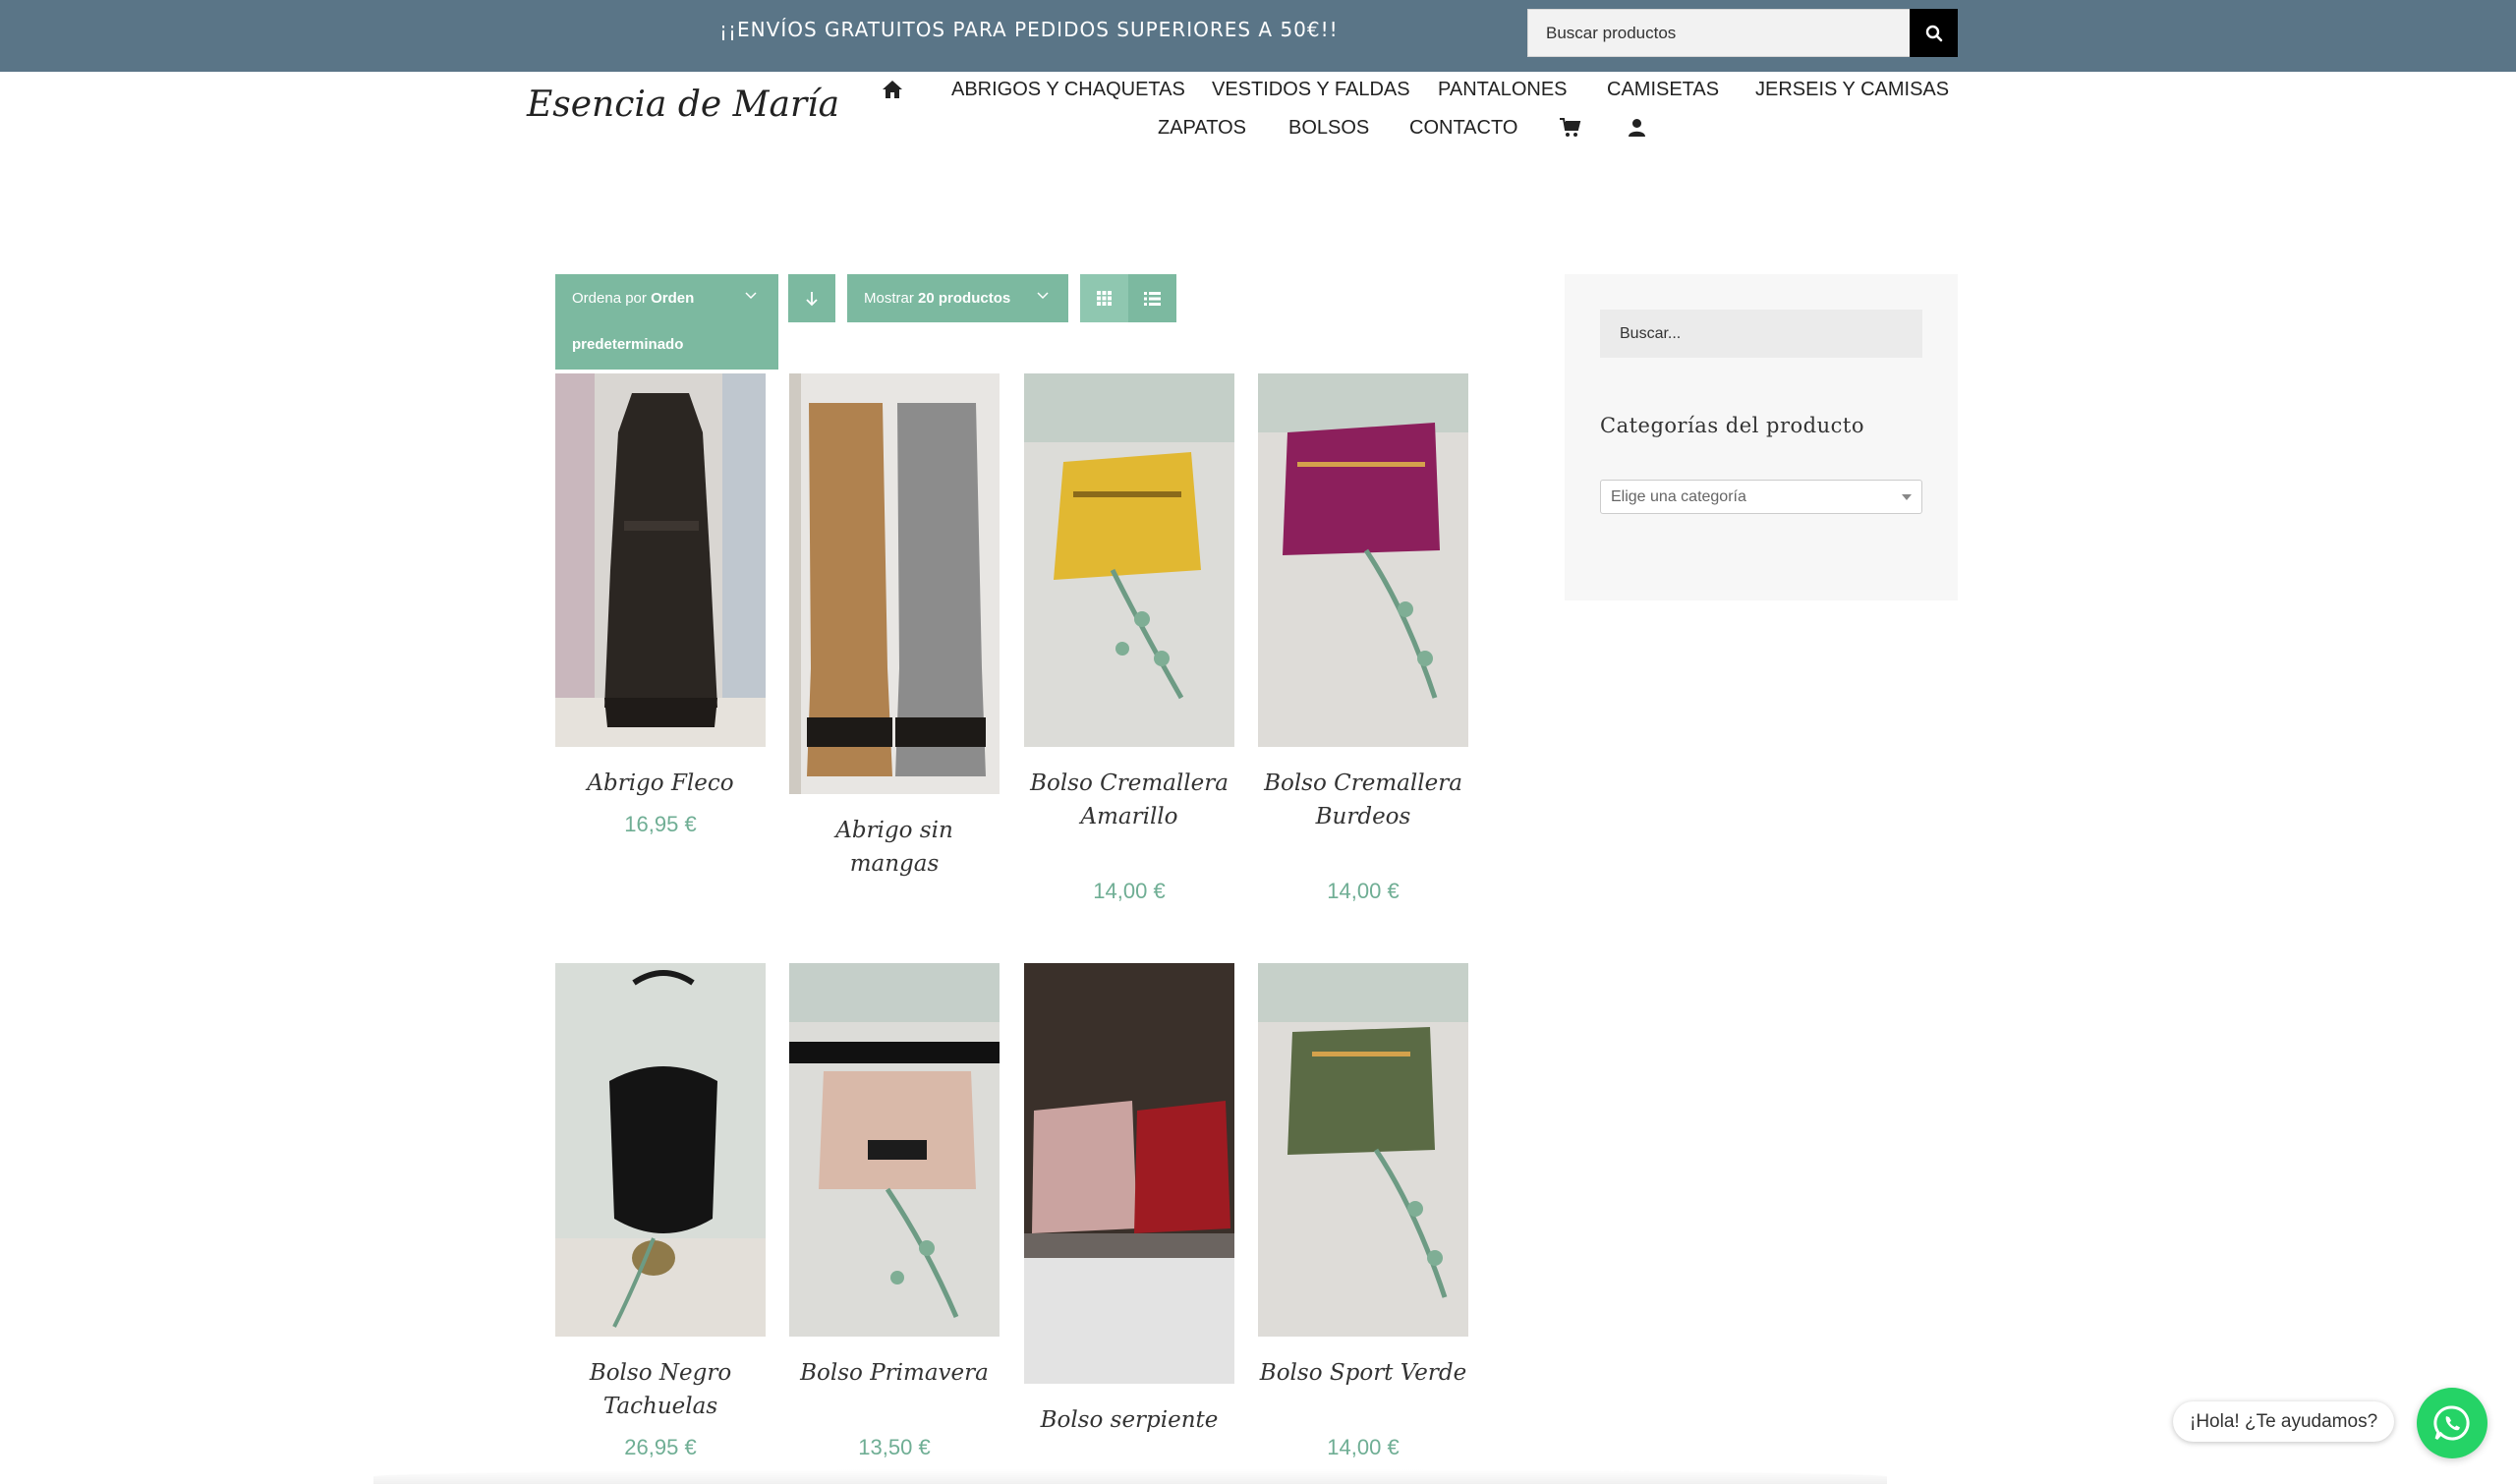 Image resolution: width=2516 pixels, height=1484 pixels. I want to click on header-search, so click(1742, 33).